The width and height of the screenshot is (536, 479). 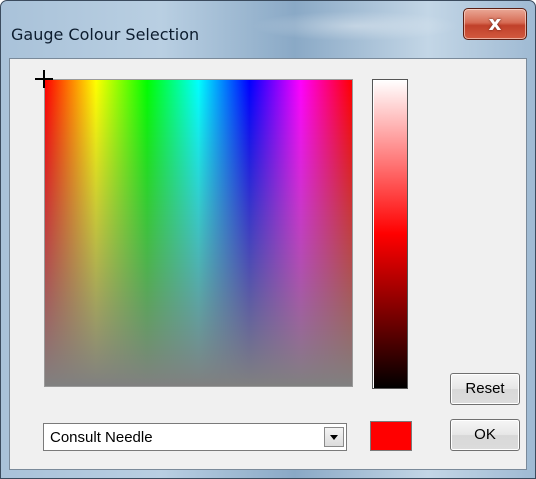 I want to click on crosshair-icon, so click(x=44, y=79).